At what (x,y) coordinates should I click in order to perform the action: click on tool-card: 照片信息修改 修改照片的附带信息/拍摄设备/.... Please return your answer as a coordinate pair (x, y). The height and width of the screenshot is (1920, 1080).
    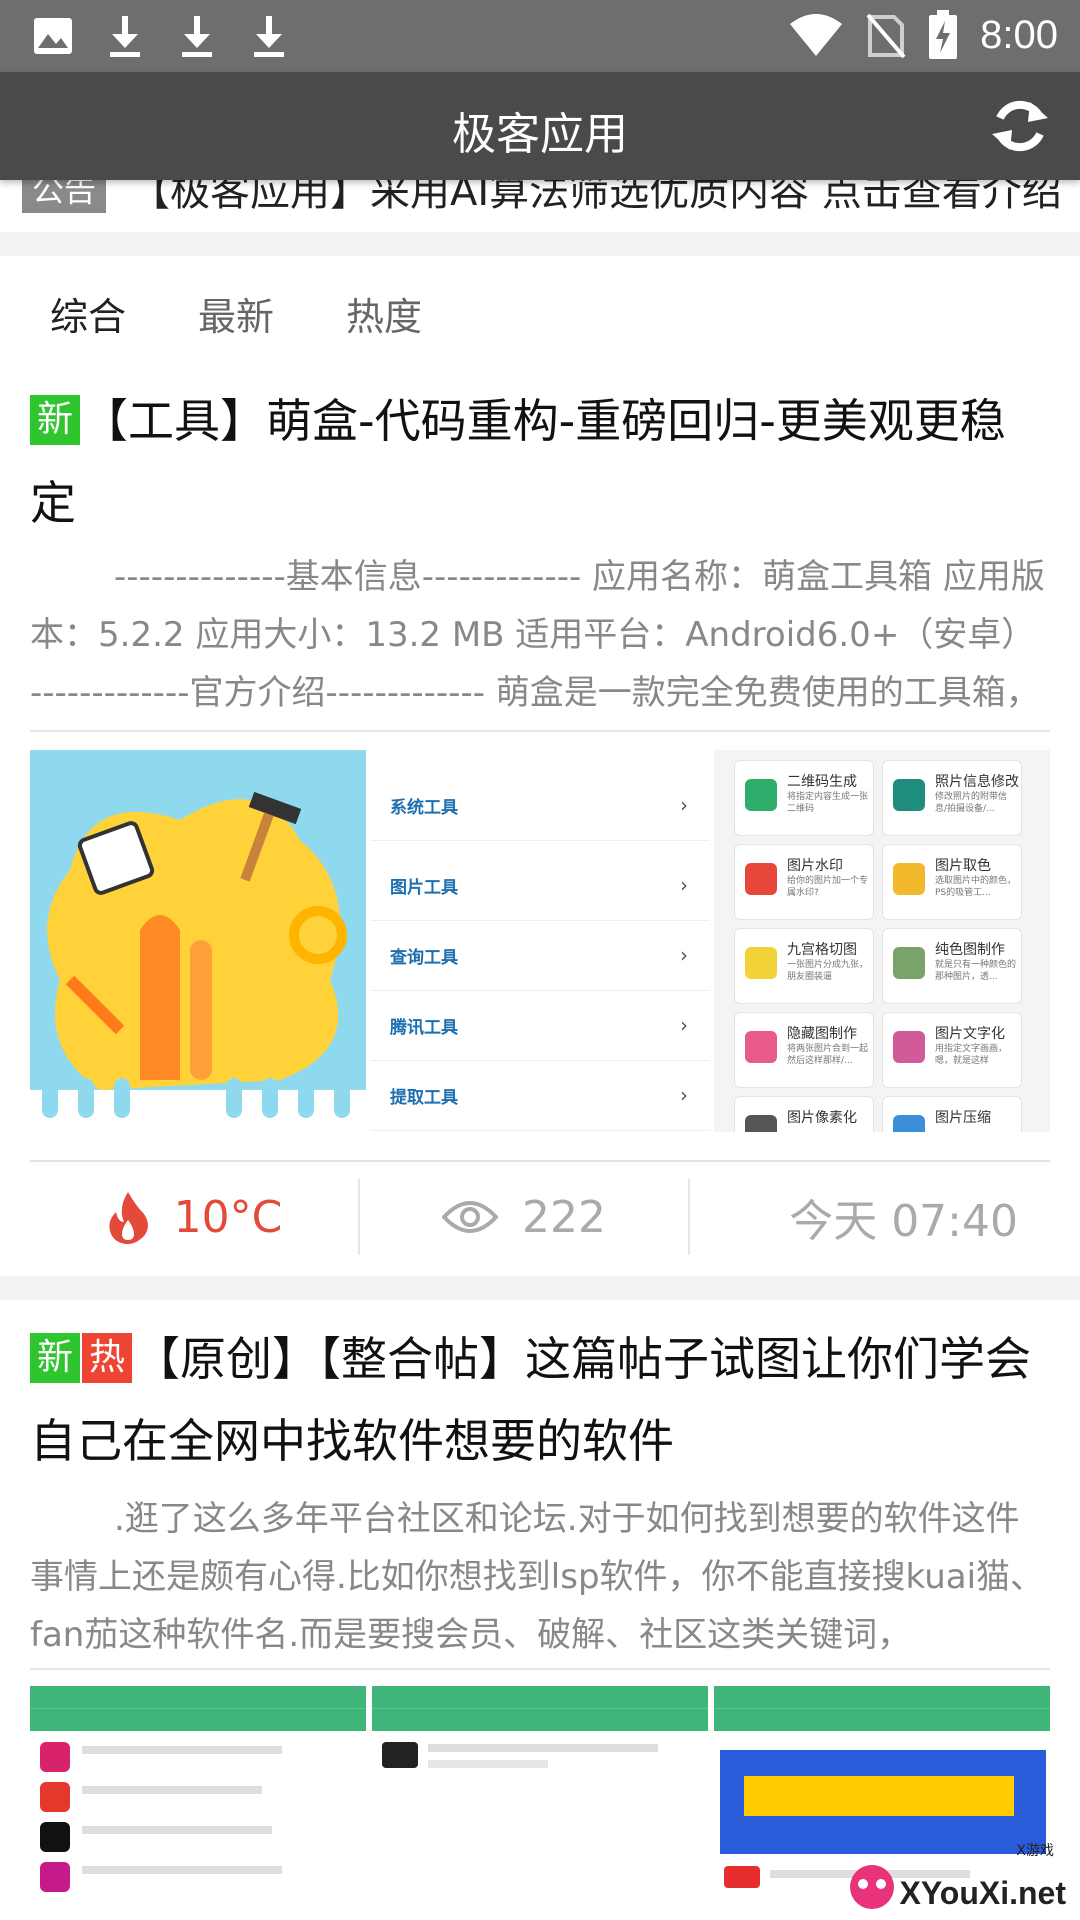
    Looking at the image, I should click on (952, 798).